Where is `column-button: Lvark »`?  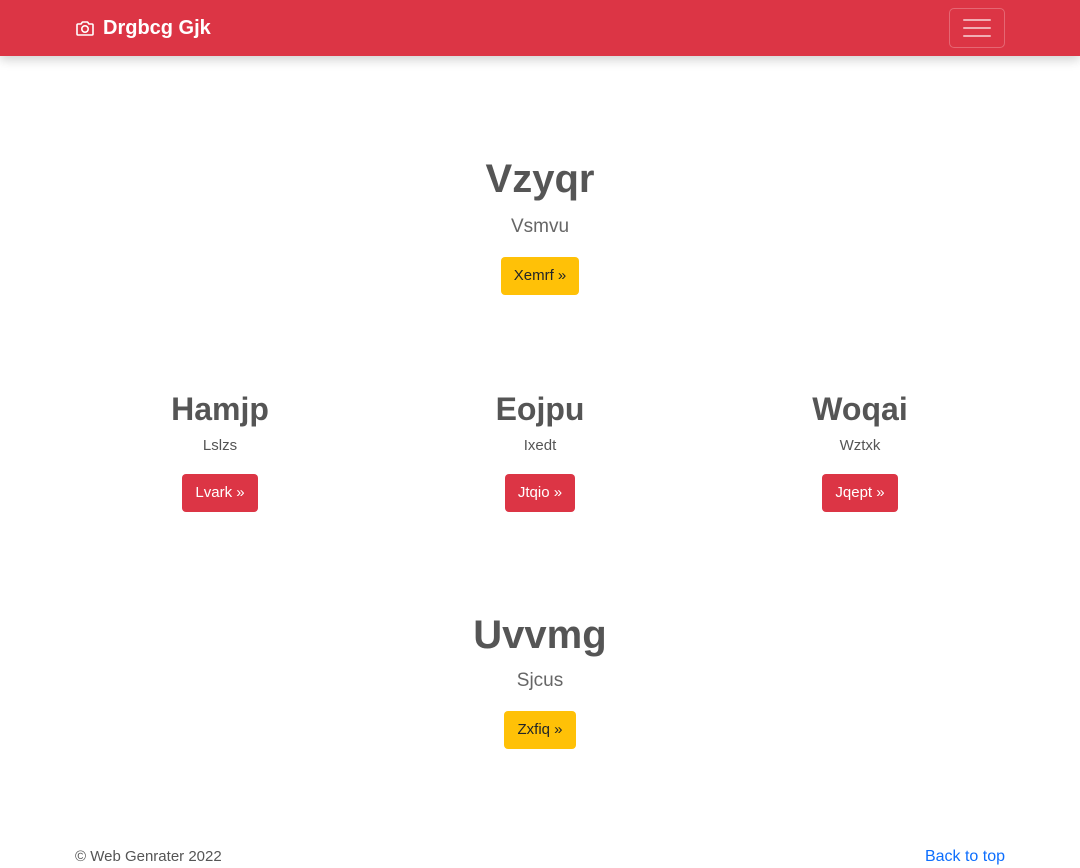
column-button: Lvark » is located at coordinates (220, 493).